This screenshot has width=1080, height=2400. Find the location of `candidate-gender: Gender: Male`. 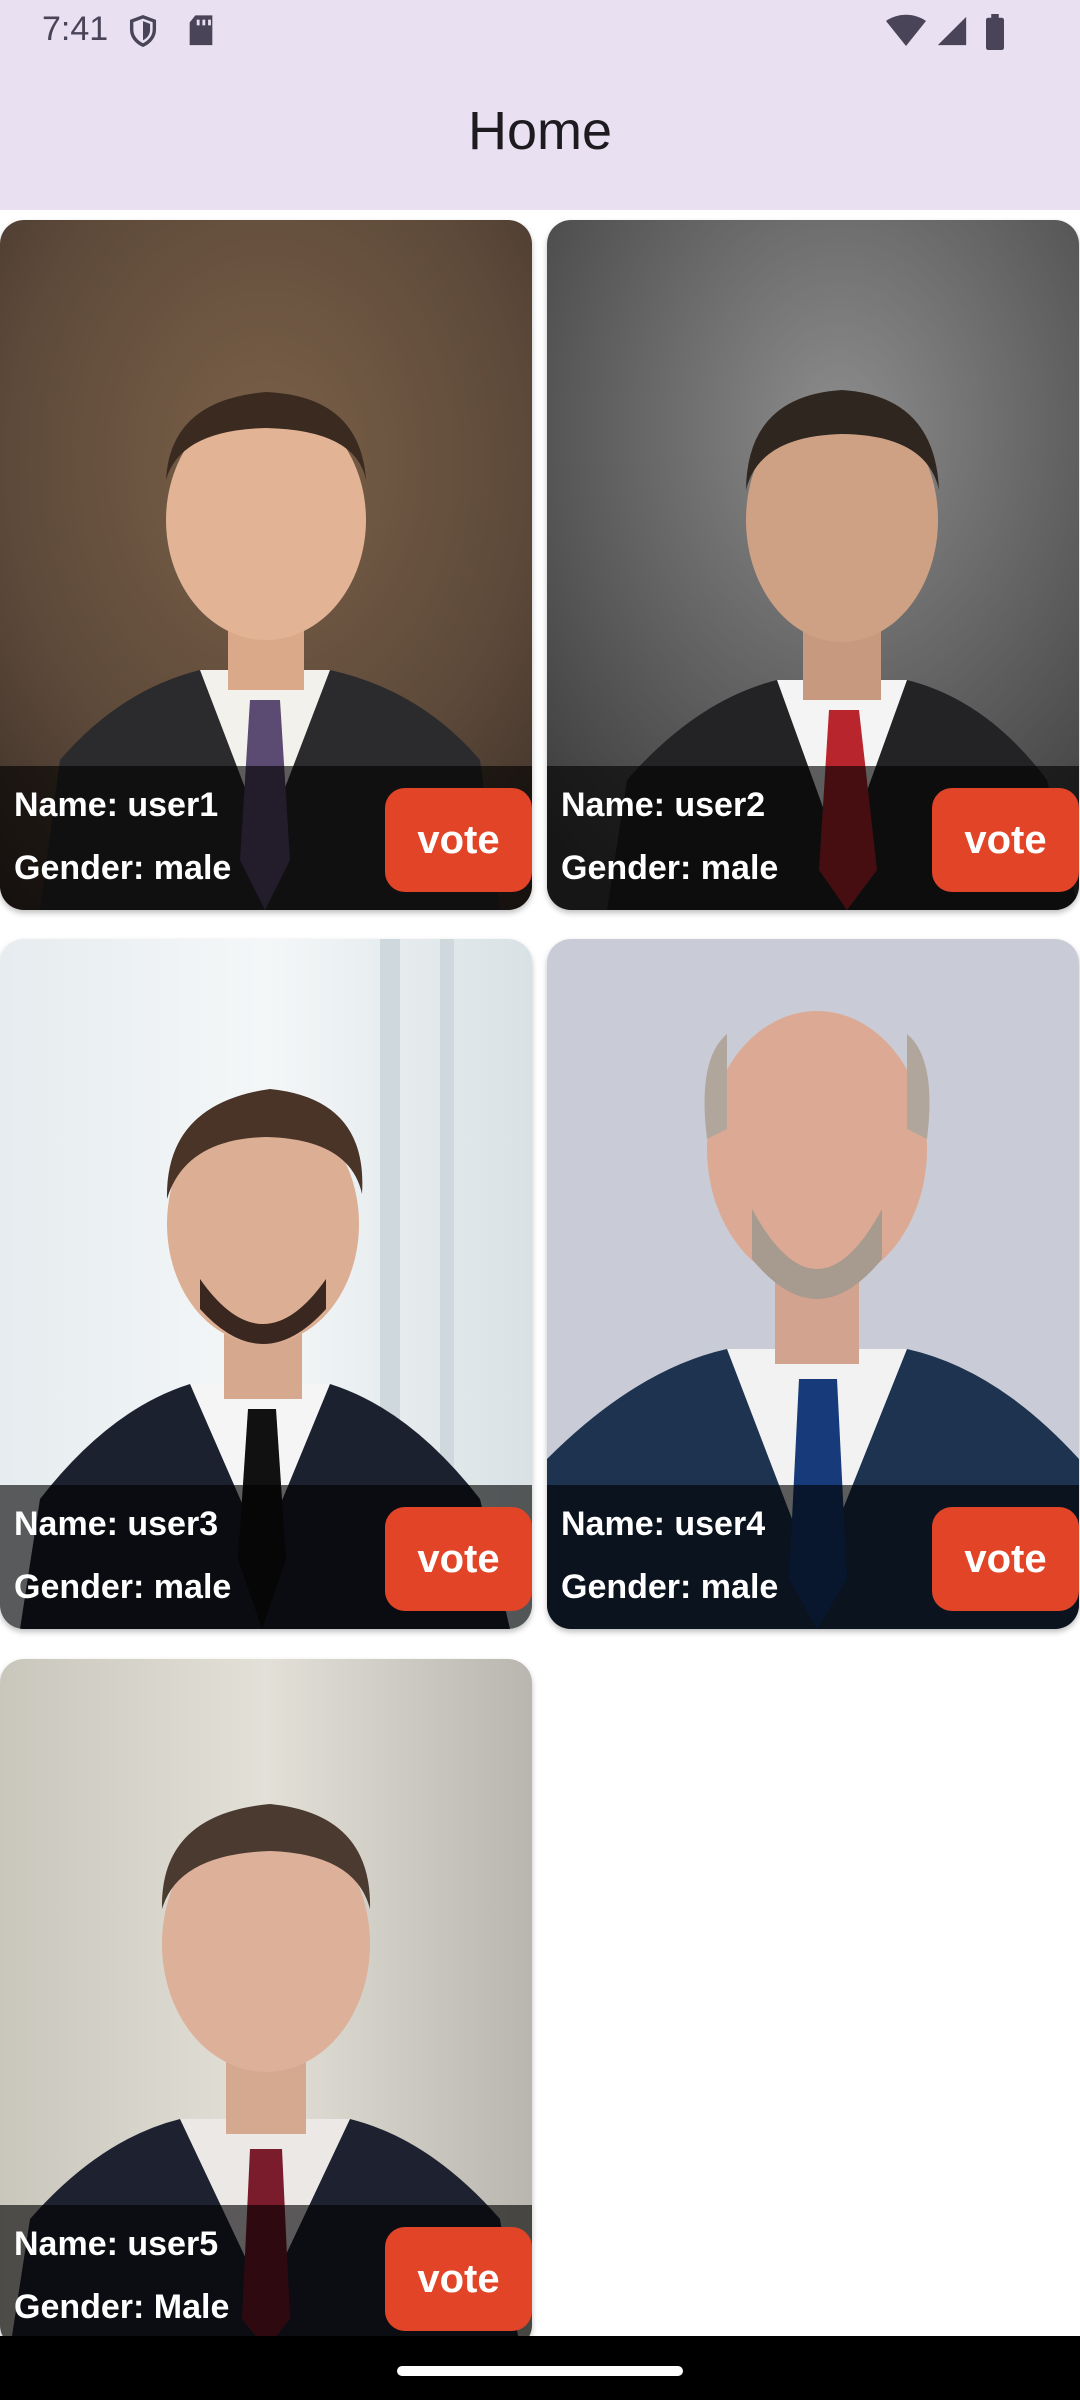

candidate-gender: Gender: Male is located at coordinates (122, 2307).